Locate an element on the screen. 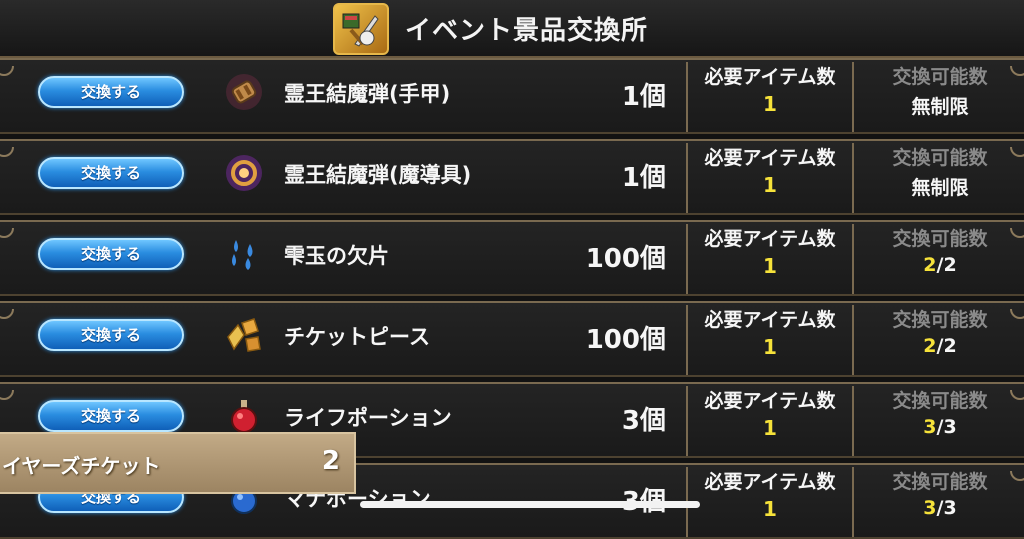 The height and width of the screenshot is (539, 1024). list-item: 交換する 霊王結魔弾(魔導具) 1個 必要アイテム数 1 交換可能数 無制限 is located at coordinates (512, 177).